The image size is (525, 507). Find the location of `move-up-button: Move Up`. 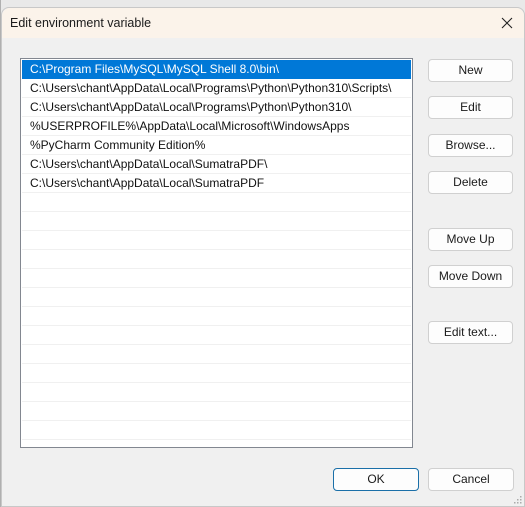

move-up-button: Move Up is located at coordinates (470, 239).